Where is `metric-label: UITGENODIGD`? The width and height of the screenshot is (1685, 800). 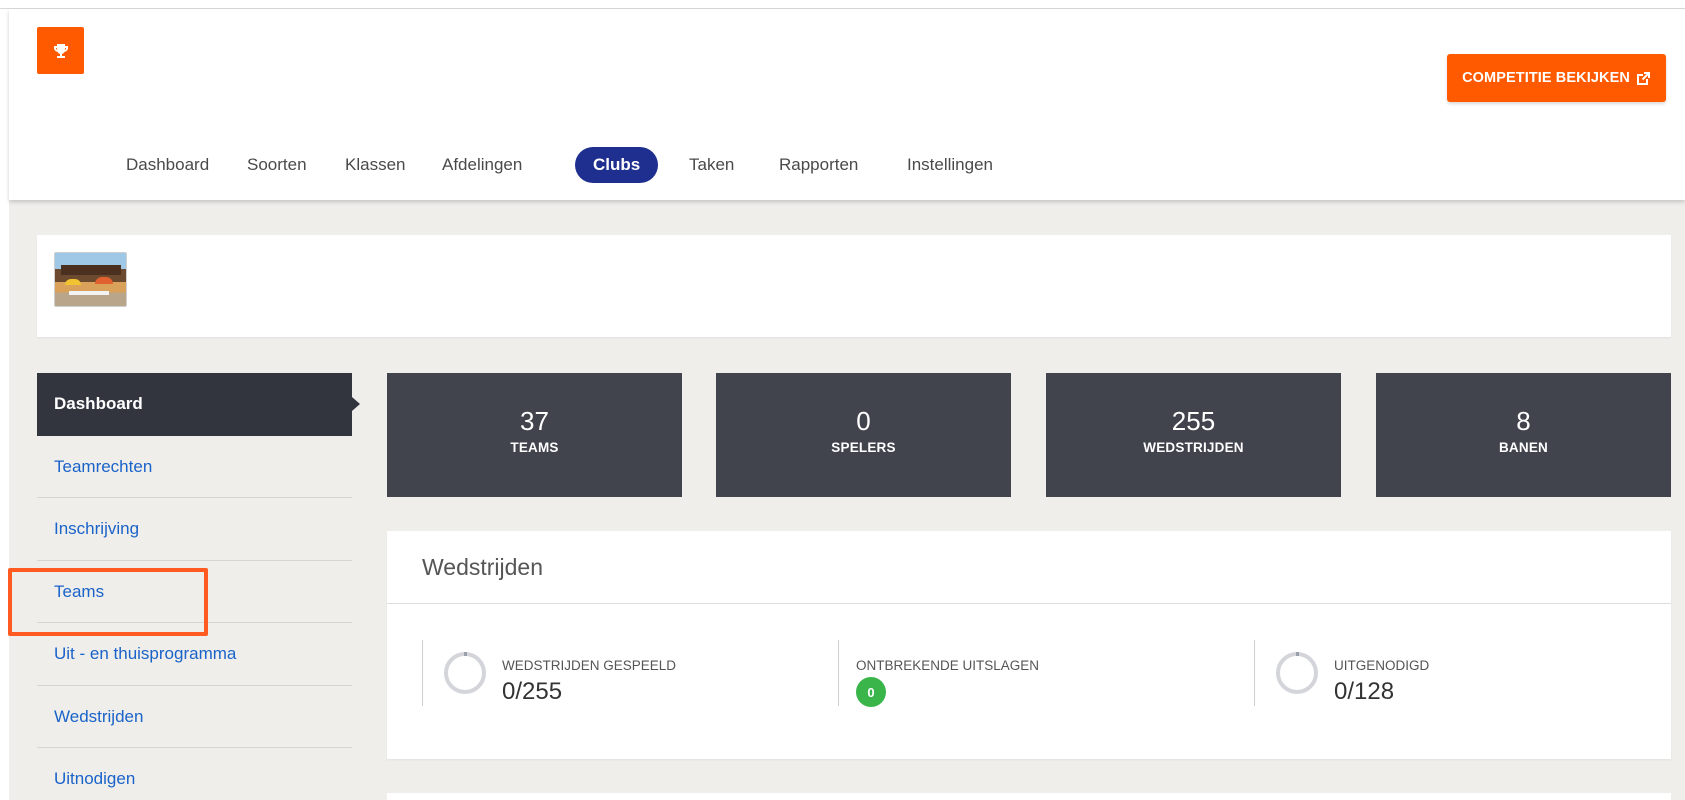 metric-label: UITGENODIGD is located at coordinates (1382, 665).